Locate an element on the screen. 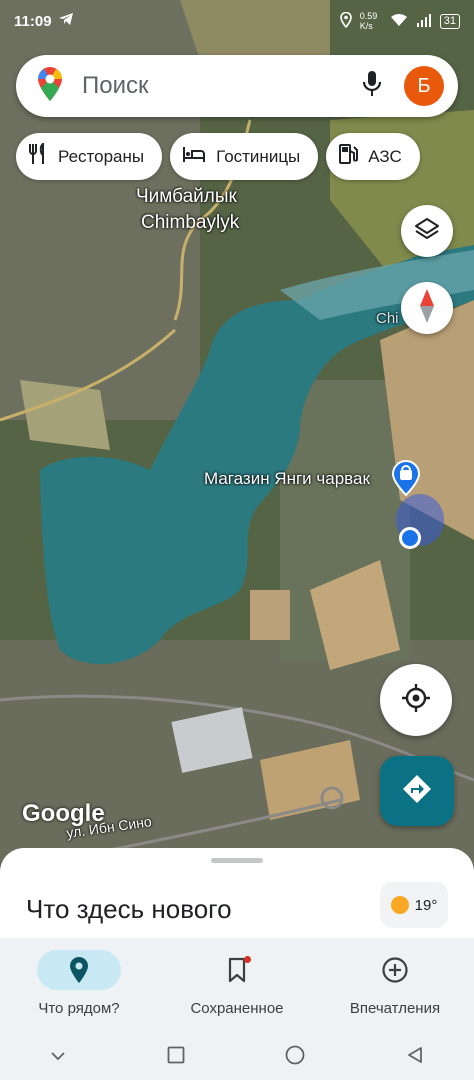  restaurant-icon is located at coordinates (38, 156).